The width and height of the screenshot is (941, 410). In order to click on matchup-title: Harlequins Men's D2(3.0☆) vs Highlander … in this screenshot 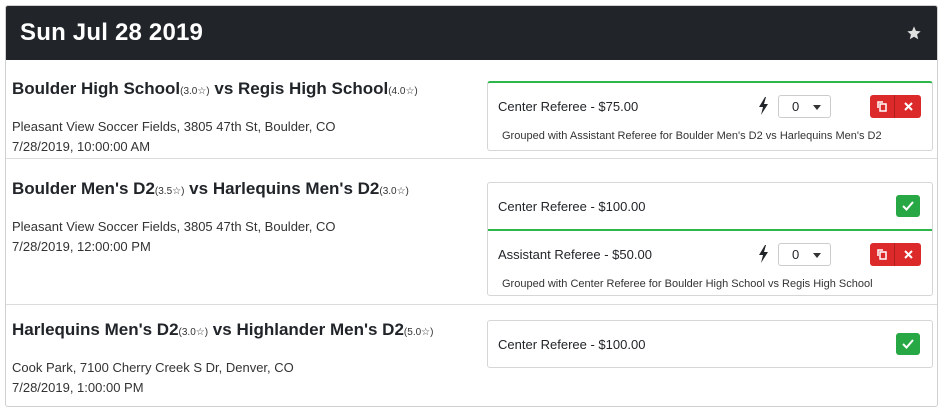, I will do `click(247, 331)`.